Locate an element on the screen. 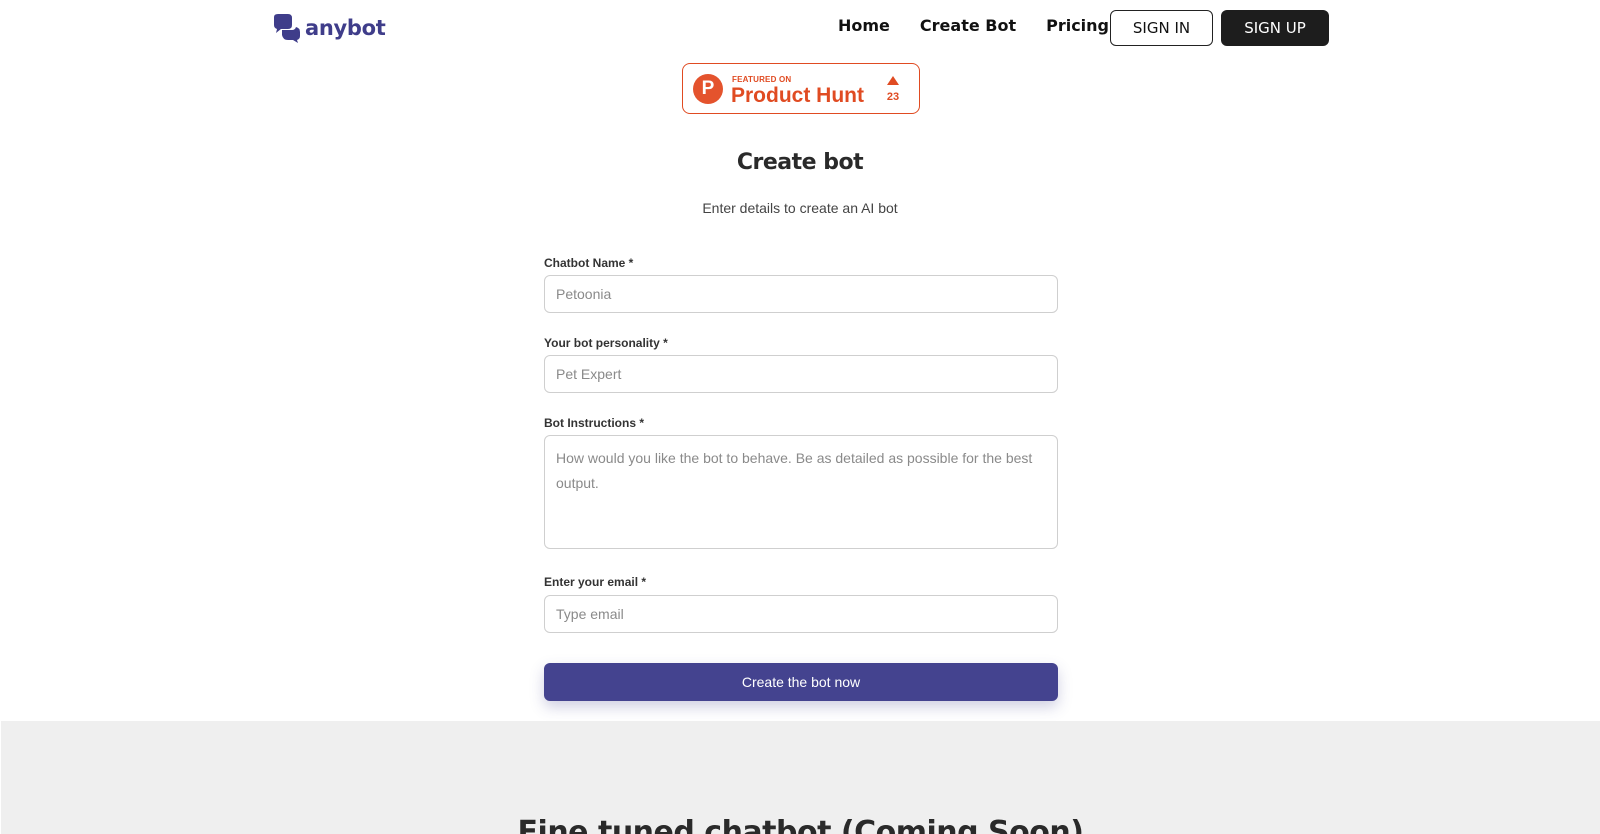 The height and width of the screenshot is (834, 1600). bot-instructions-textarea is located at coordinates (801, 492).